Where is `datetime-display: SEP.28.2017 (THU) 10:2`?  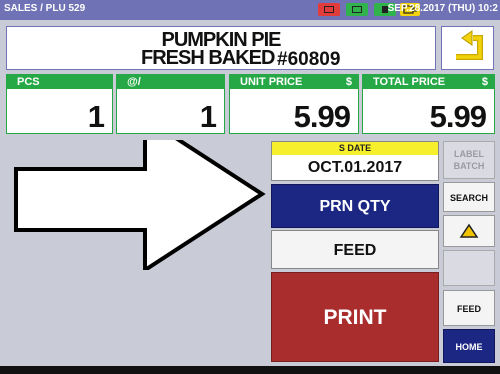 datetime-display: SEP.28.2017 (THU) 10:2 is located at coordinates (442, 8).